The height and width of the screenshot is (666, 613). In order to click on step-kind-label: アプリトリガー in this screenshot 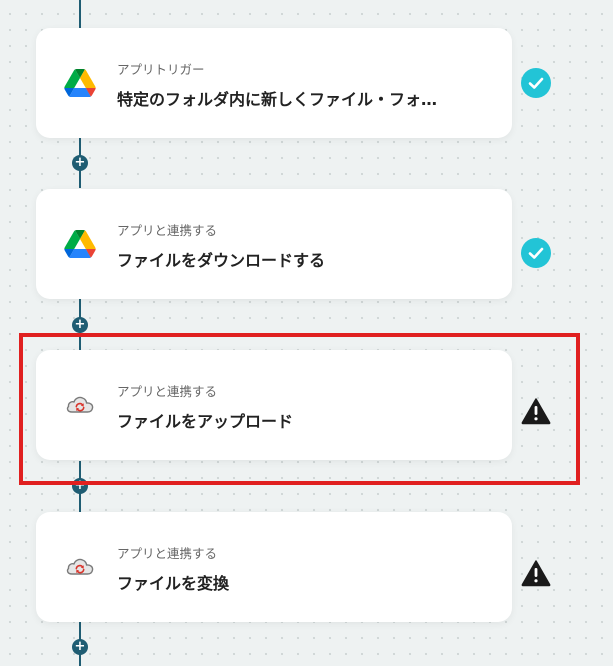, I will do `click(161, 69)`.